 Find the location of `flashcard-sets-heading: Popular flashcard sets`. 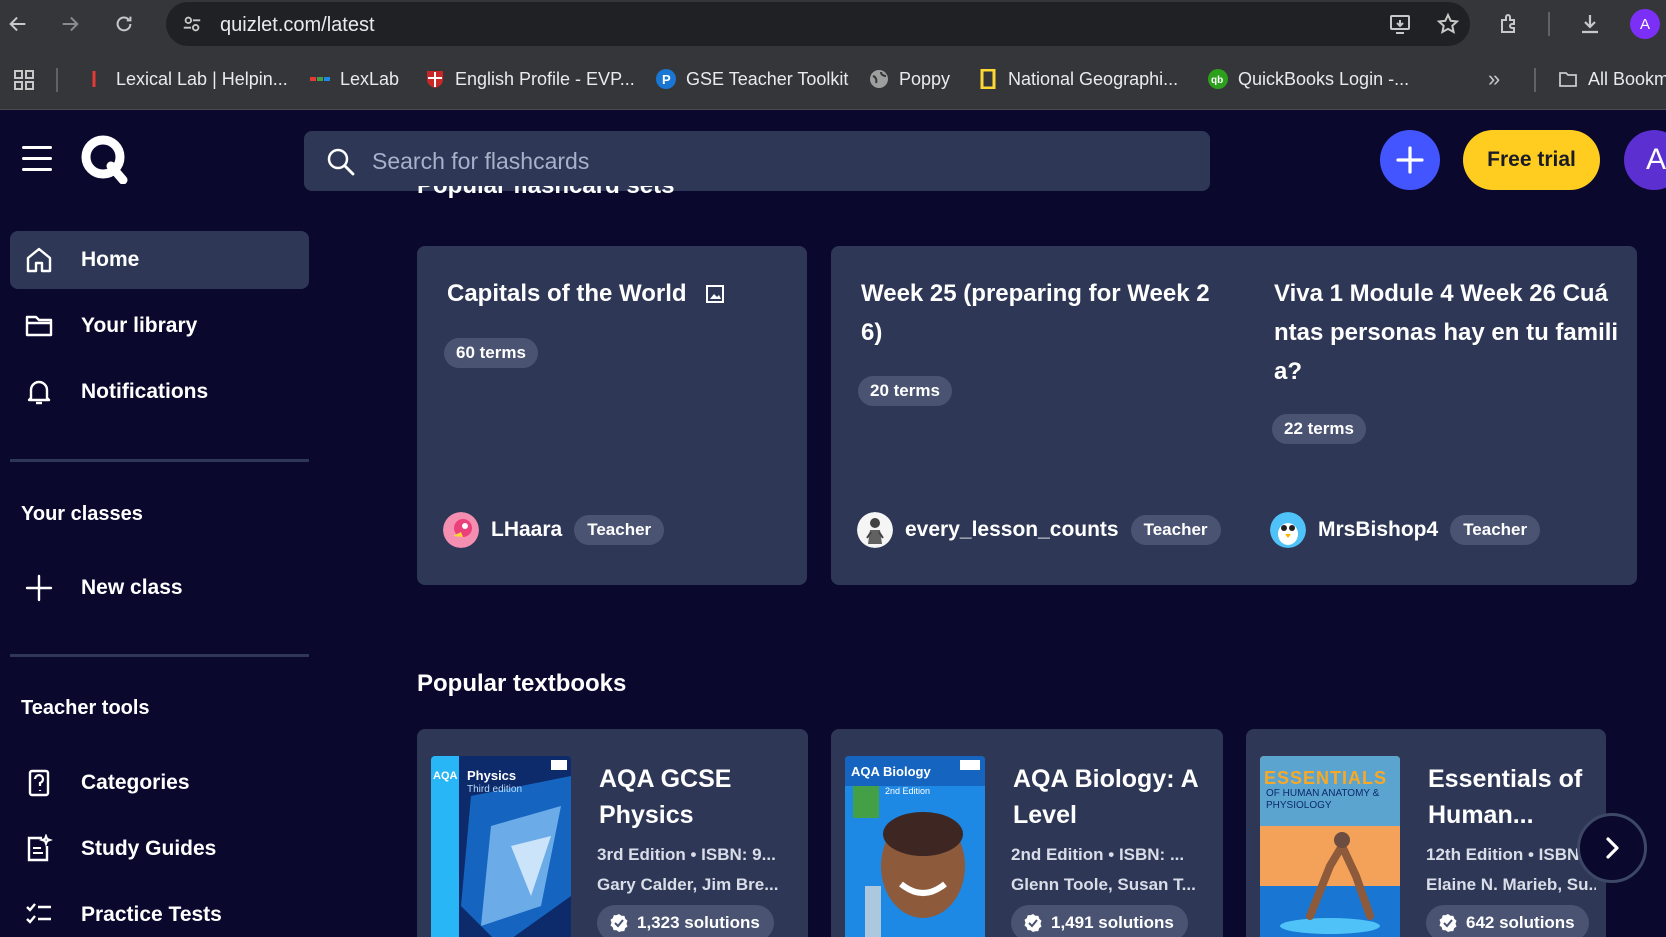

flashcard-sets-heading: Popular flashcard sets is located at coordinates (545, 199).